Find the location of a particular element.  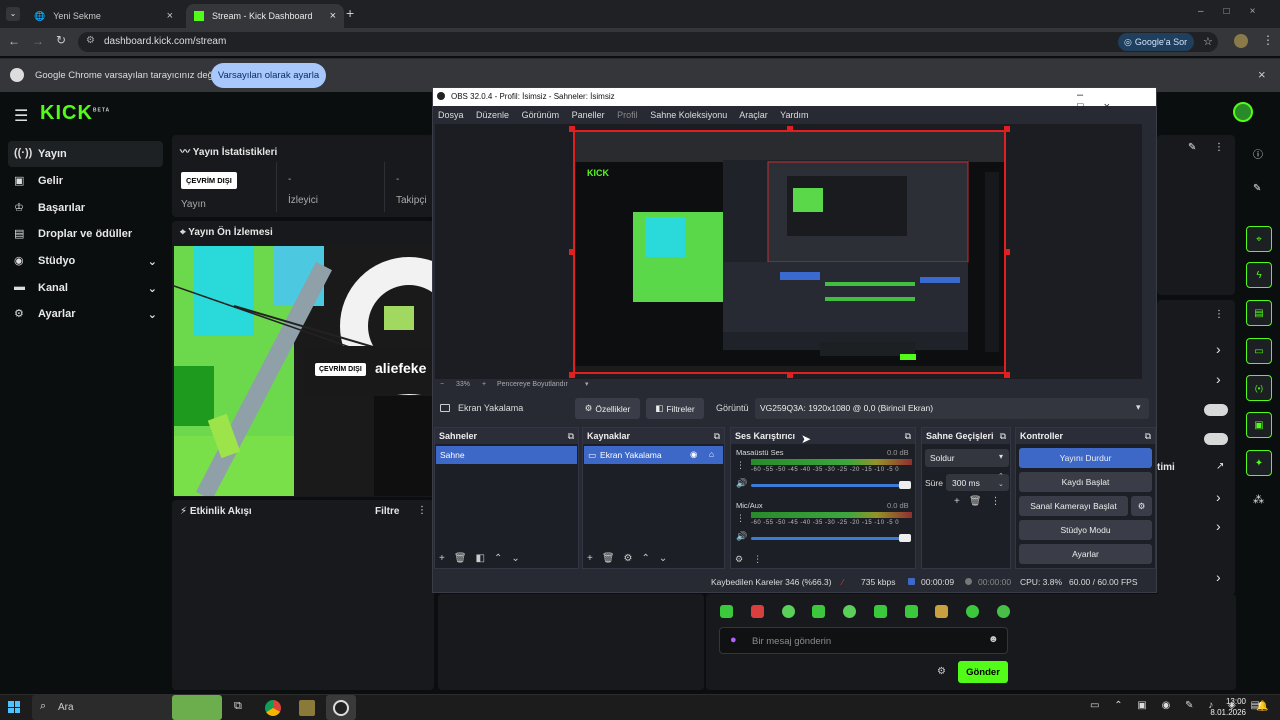

screen-capture-preview: KICK is located at coordinates (789, 252).